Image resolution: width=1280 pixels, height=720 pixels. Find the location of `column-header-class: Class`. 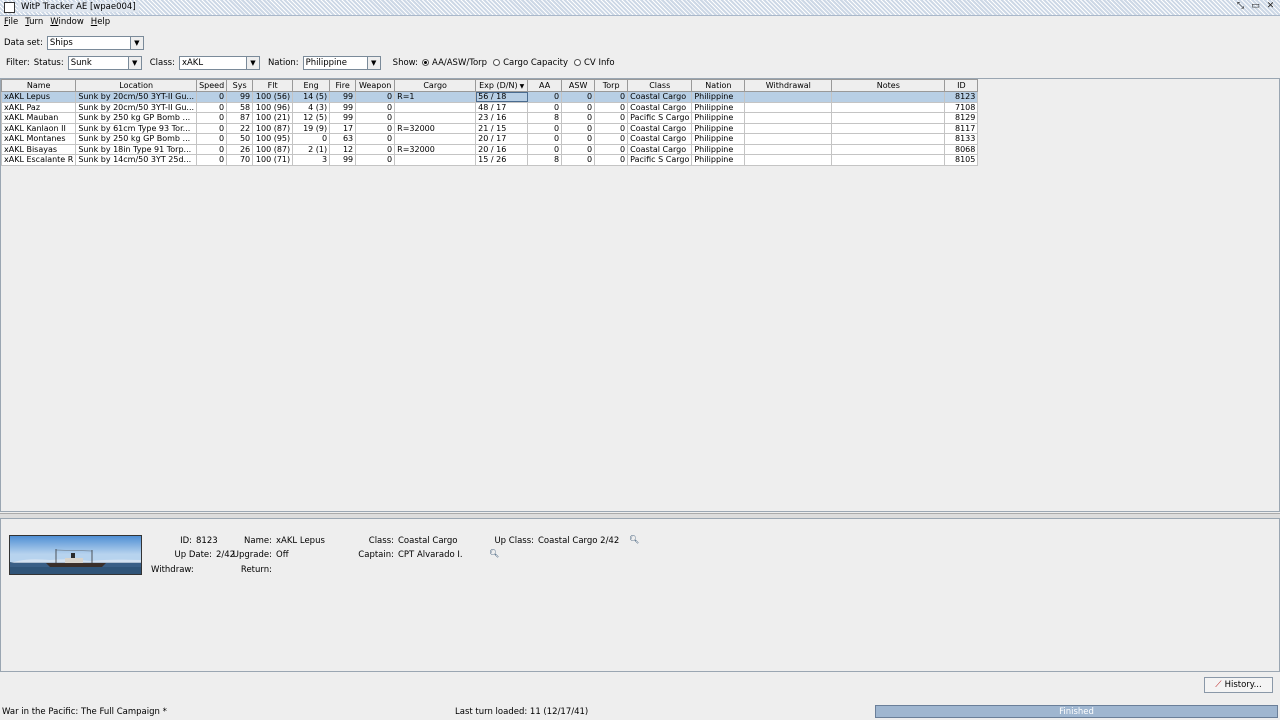

column-header-class: Class is located at coordinates (660, 85).